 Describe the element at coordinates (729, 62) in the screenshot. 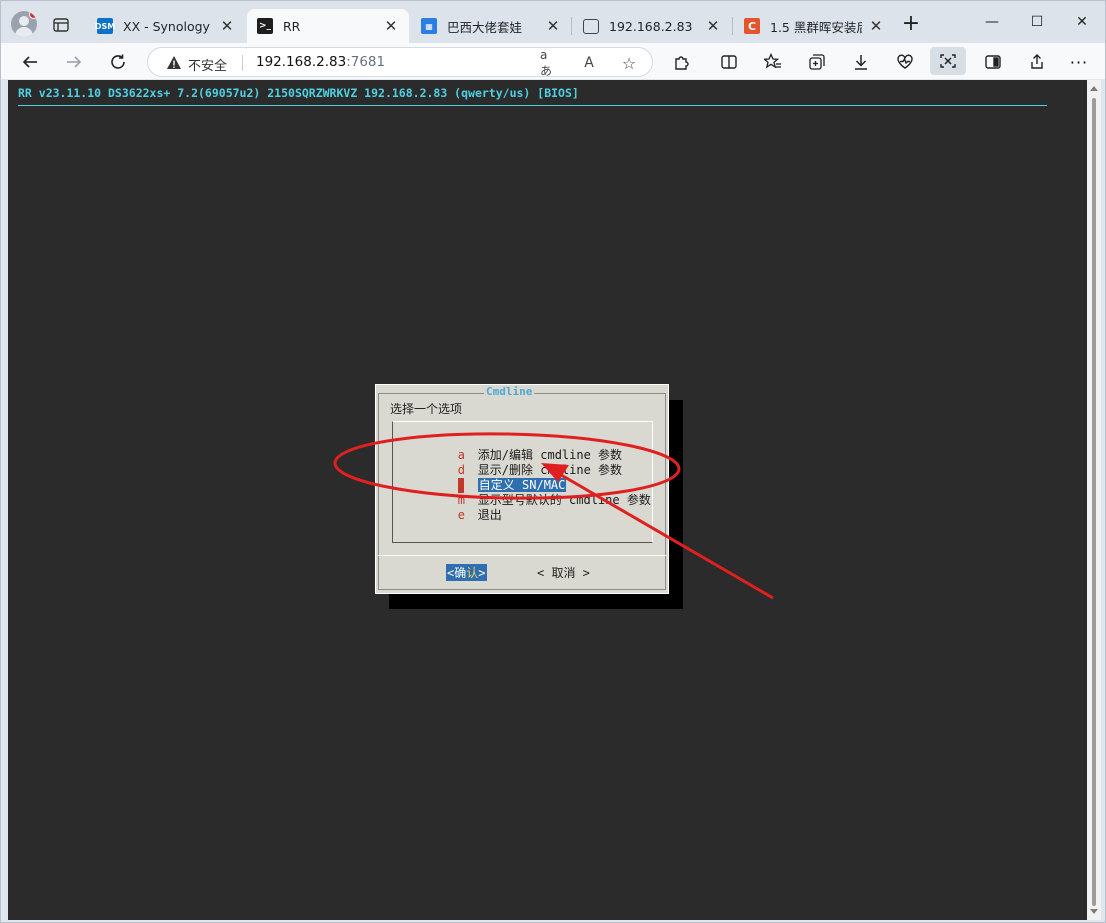

I see `split-screen-icon` at that location.